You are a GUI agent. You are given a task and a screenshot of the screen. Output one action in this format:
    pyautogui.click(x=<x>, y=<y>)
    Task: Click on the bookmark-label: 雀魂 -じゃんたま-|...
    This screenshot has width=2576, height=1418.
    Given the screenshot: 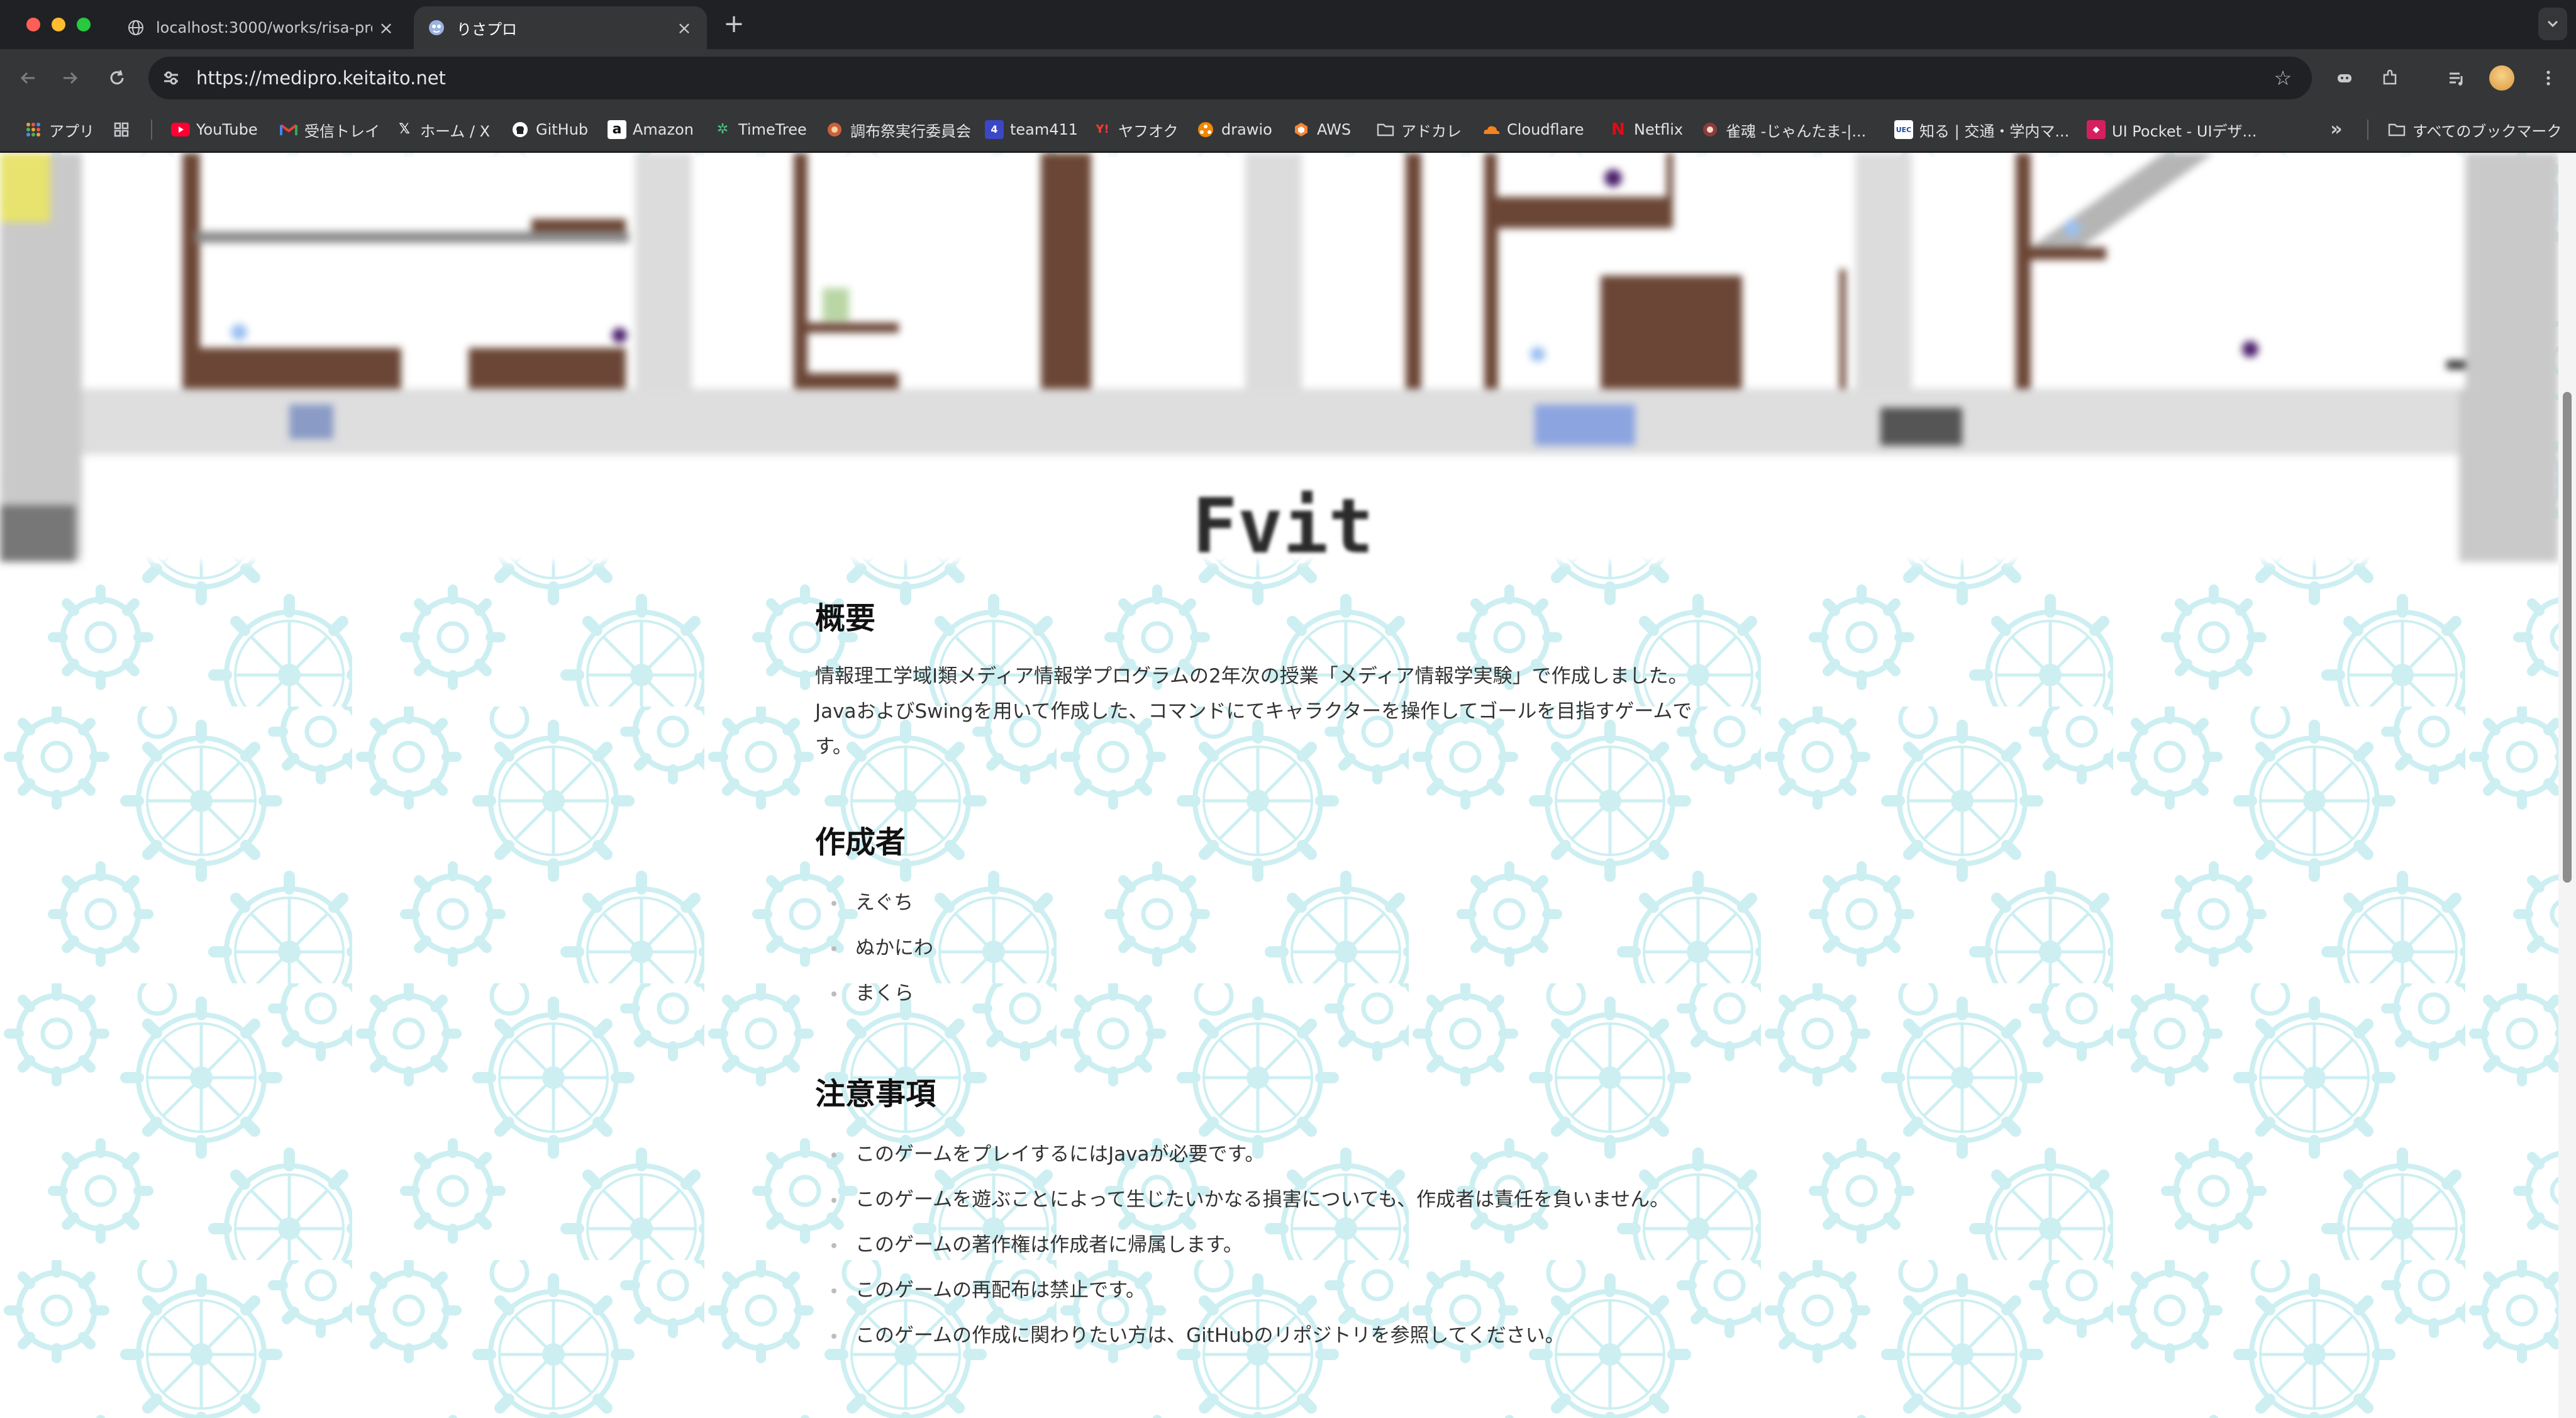 What is the action you would take?
    pyautogui.click(x=1796, y=131)
    